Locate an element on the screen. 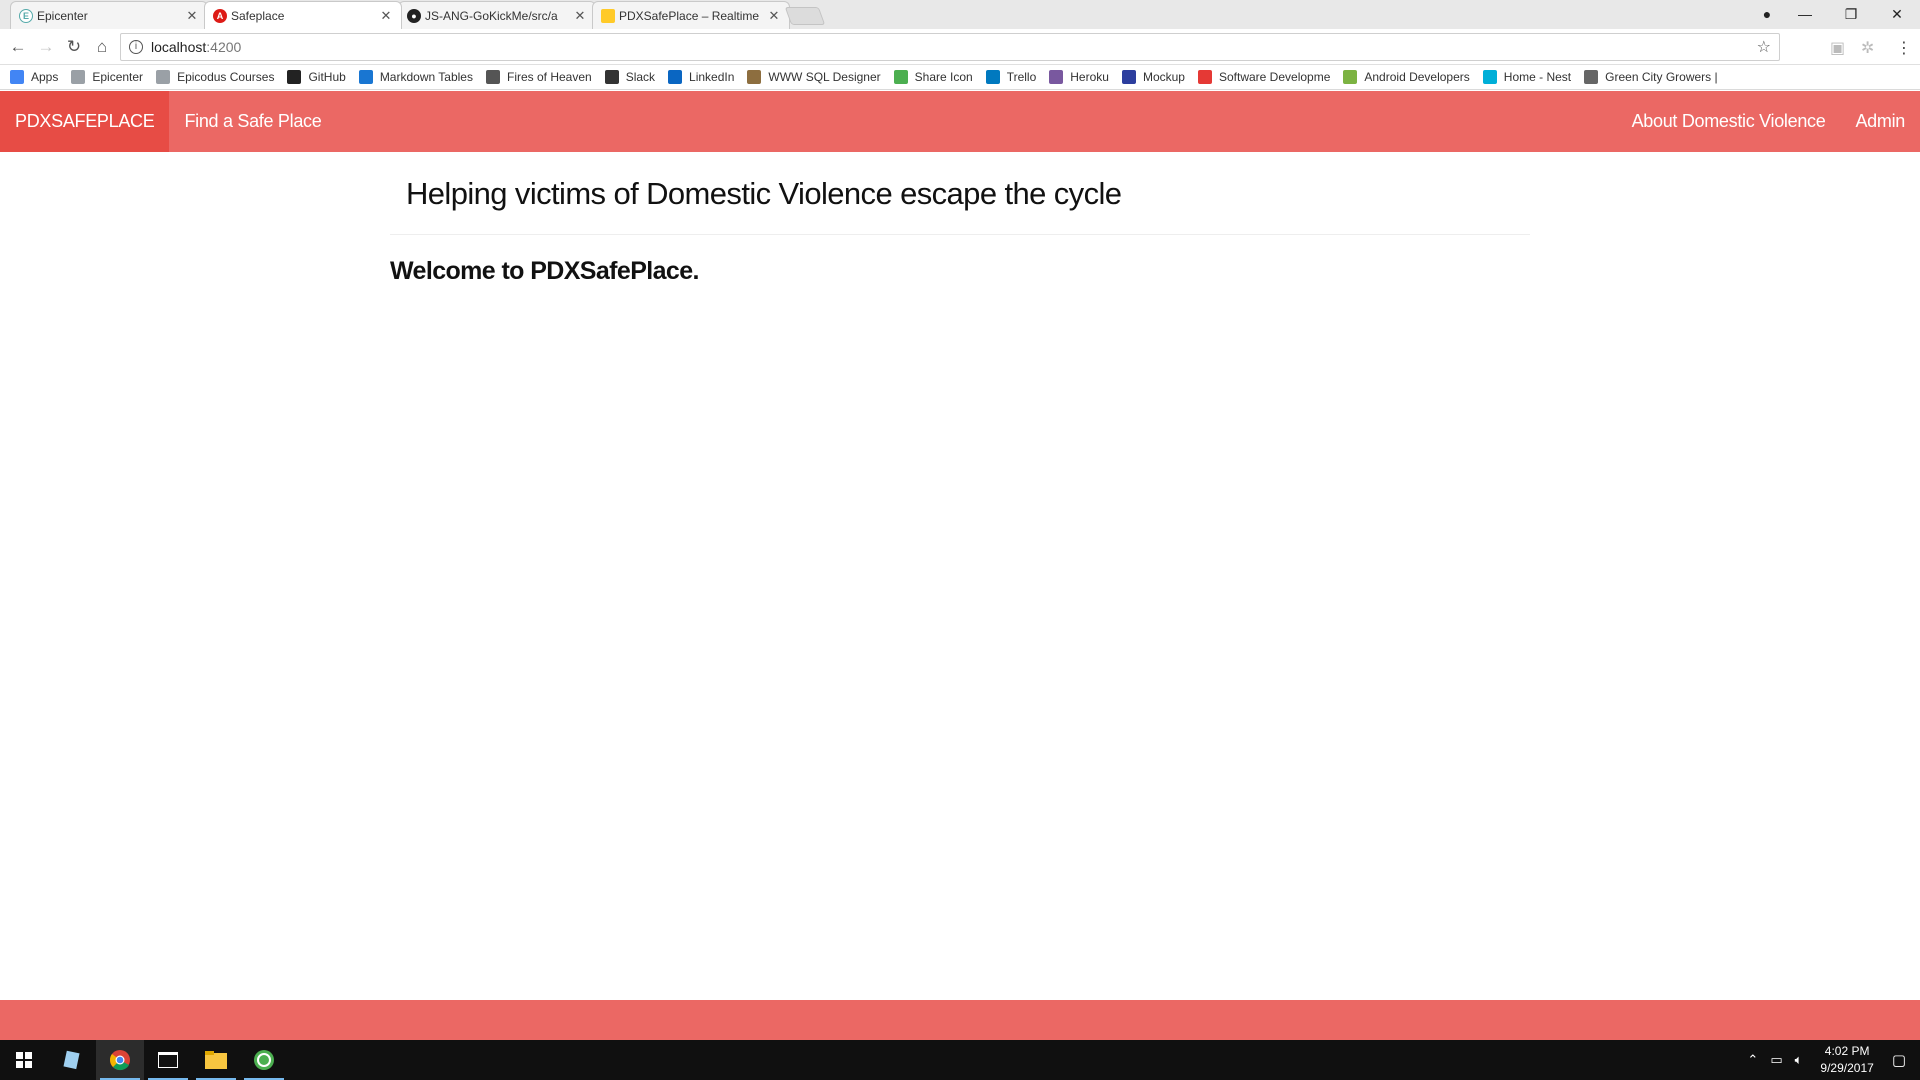  bookmark-item: Home - Nest is located at coordinates (1527, 77).